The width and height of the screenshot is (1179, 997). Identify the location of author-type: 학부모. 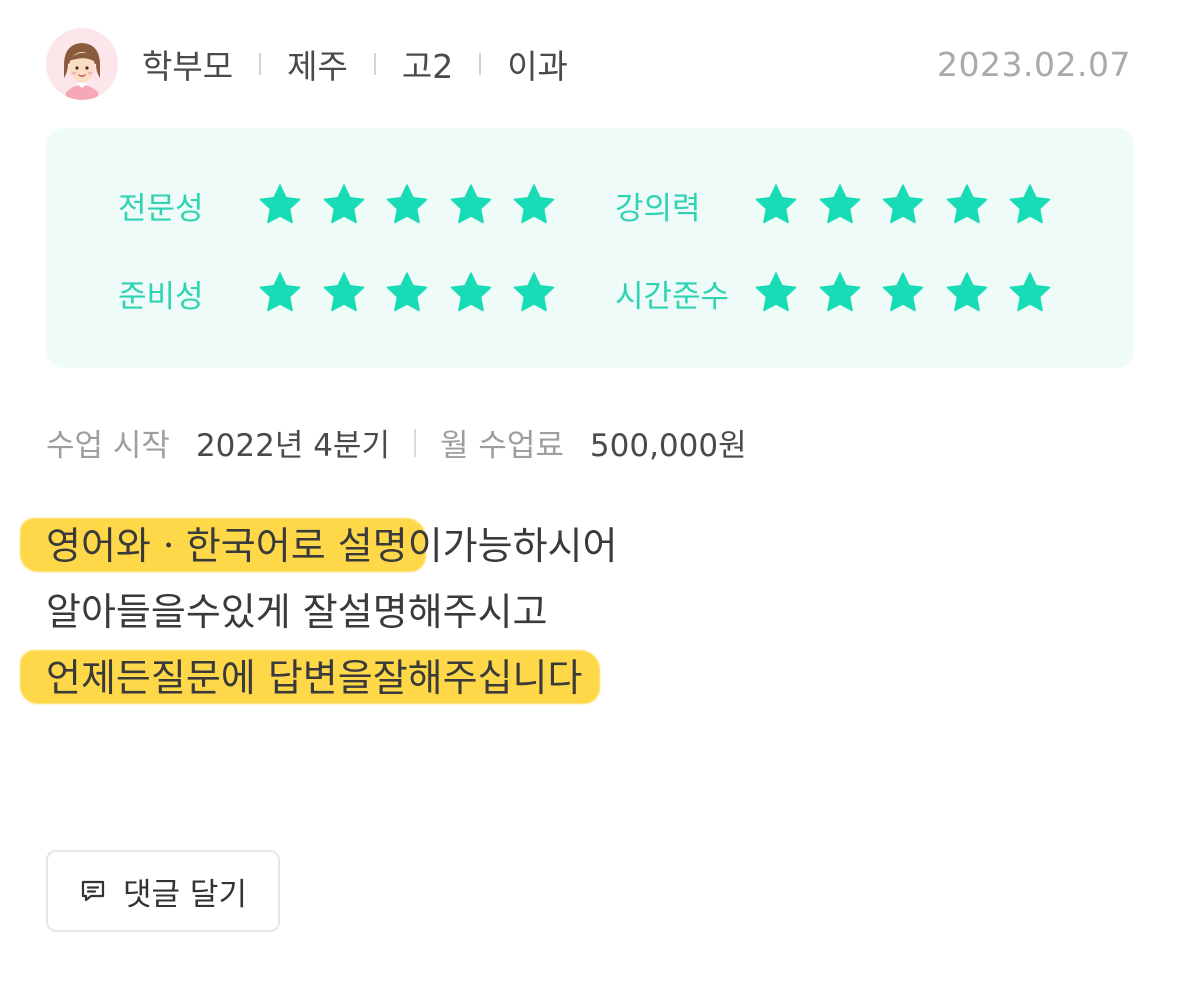
(188, 66).